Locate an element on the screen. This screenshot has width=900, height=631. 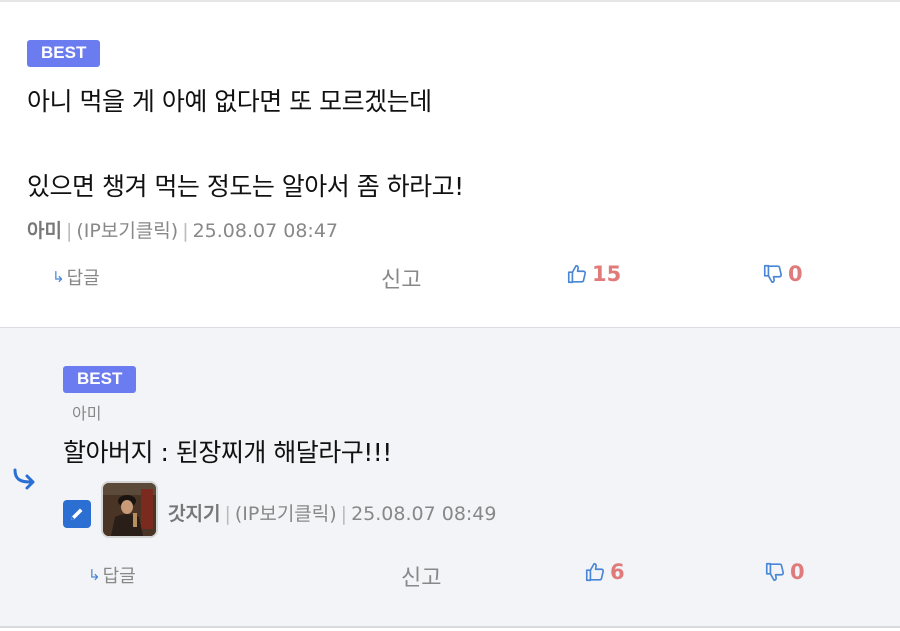
like-count: 6 is located at coordinates (617, 572).